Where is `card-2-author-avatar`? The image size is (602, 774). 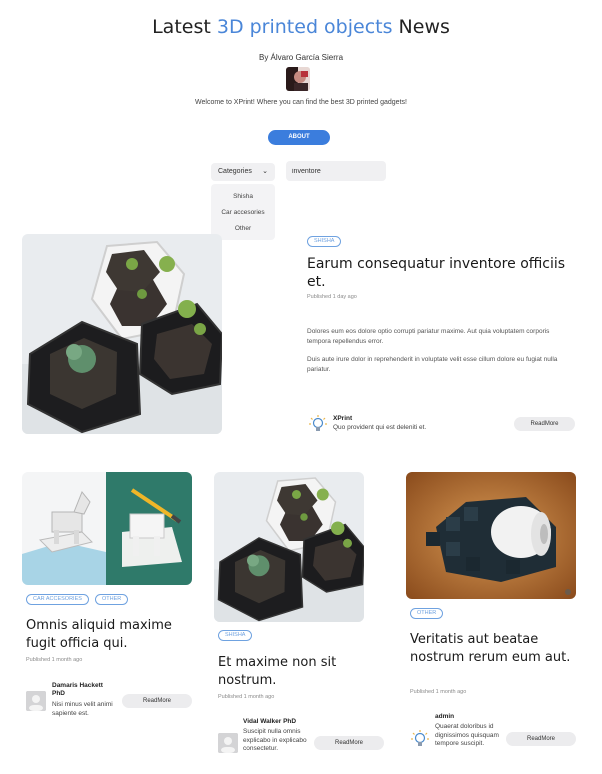
card-2-author-avatar is located at coordinates (228, 743).